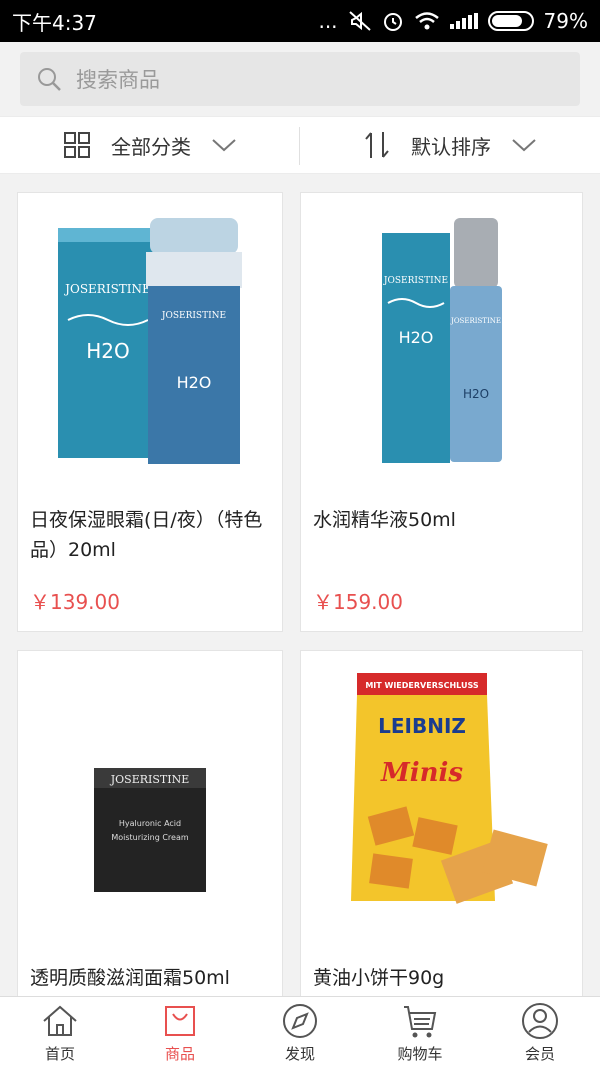 This screenshot has width=600, height=1067. I want to click on alarm-icon, so click(392, 22).